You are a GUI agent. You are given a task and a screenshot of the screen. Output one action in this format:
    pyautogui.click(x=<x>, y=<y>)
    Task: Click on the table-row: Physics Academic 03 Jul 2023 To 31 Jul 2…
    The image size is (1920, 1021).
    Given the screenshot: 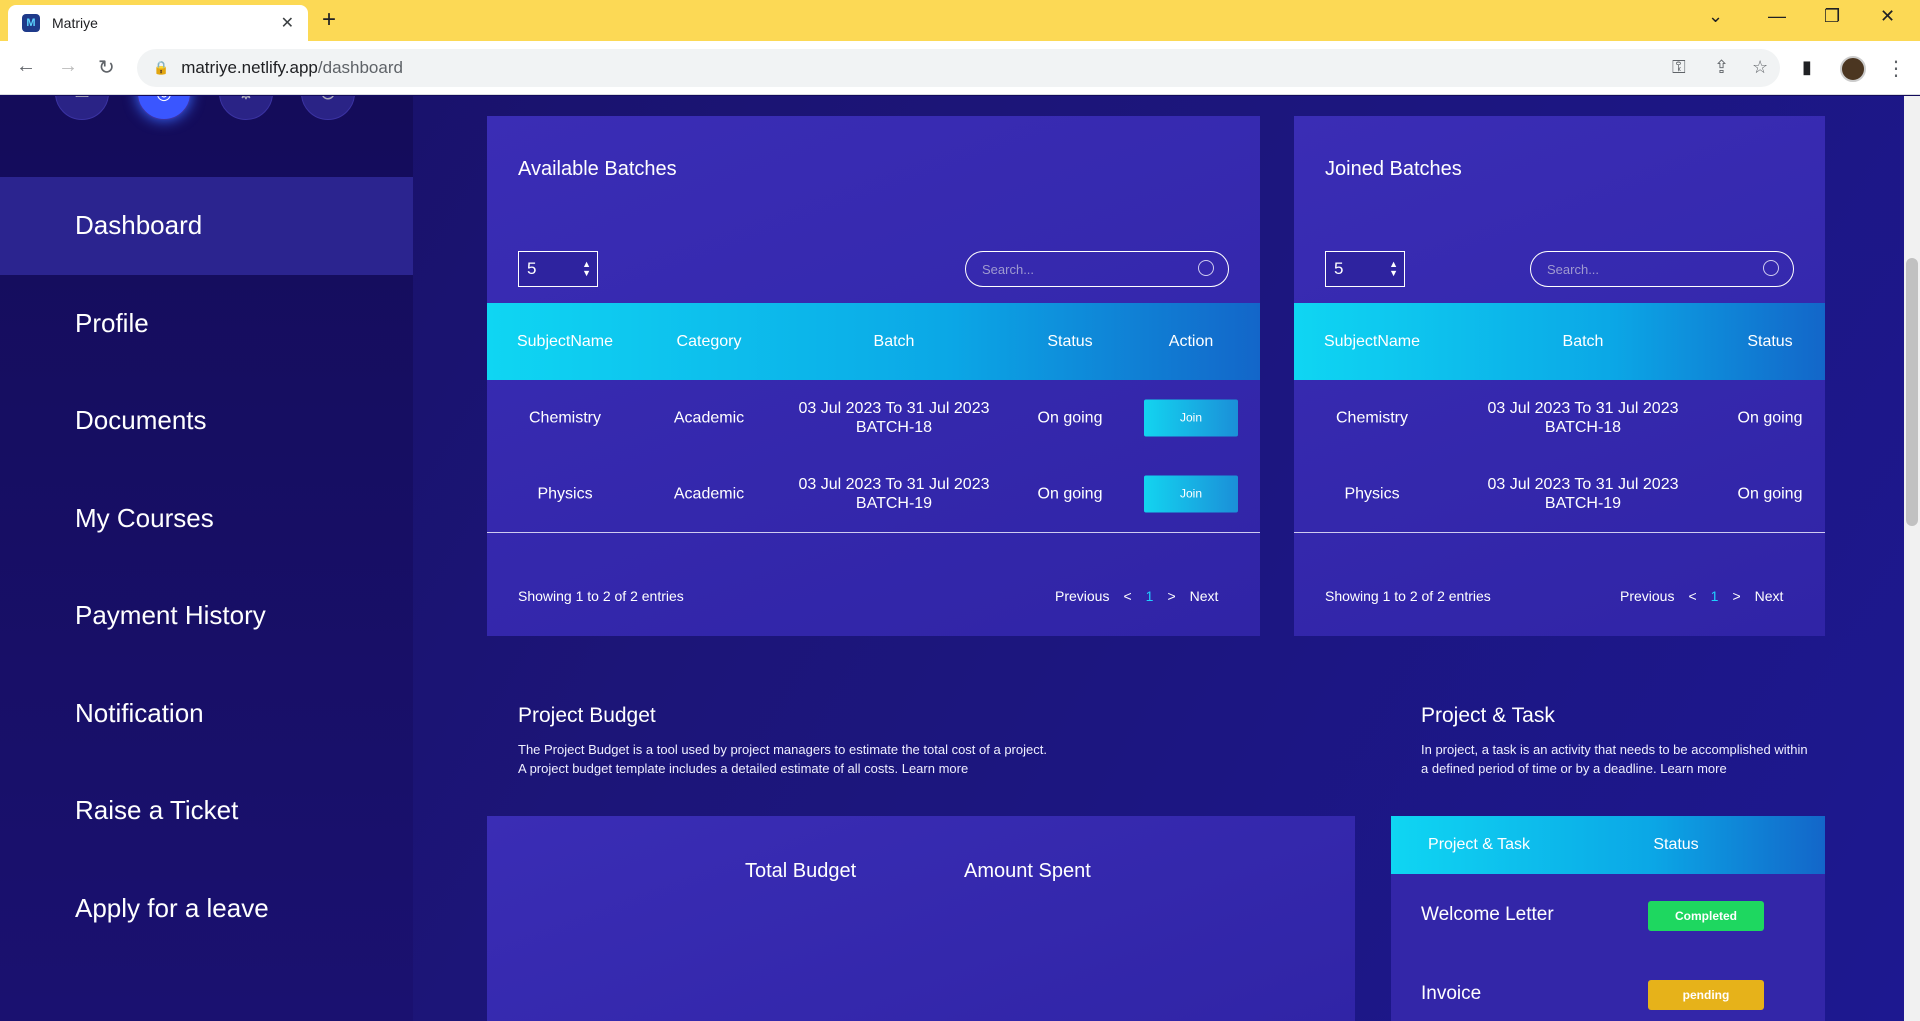 What is the action you would take?
    pyautogui.click(x=873, y=494)
    